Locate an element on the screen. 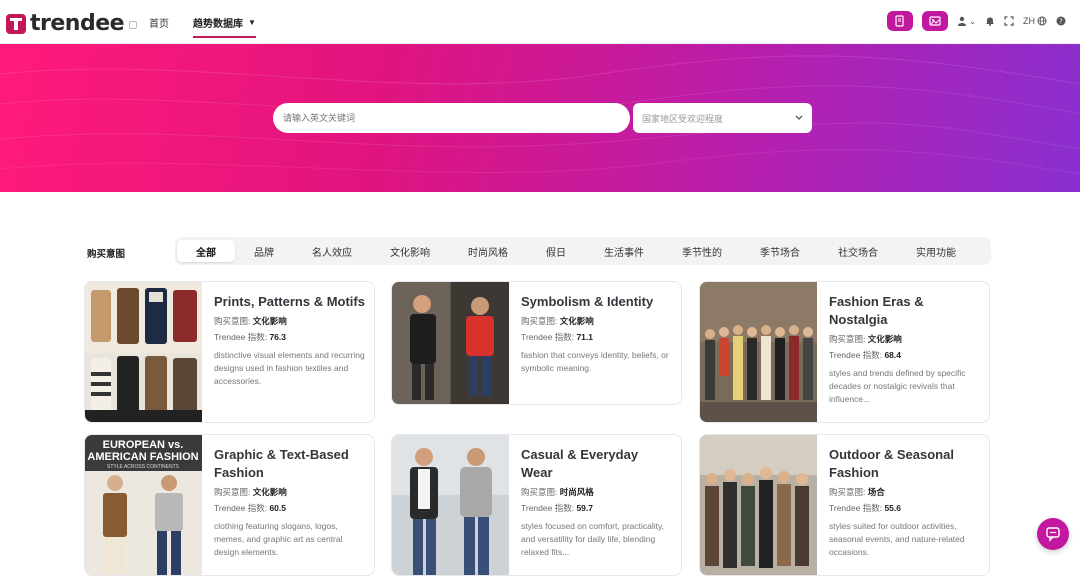 The image size is (1080, 576). chevron-down-icon: ▼ is located at coordinates (252, 22).